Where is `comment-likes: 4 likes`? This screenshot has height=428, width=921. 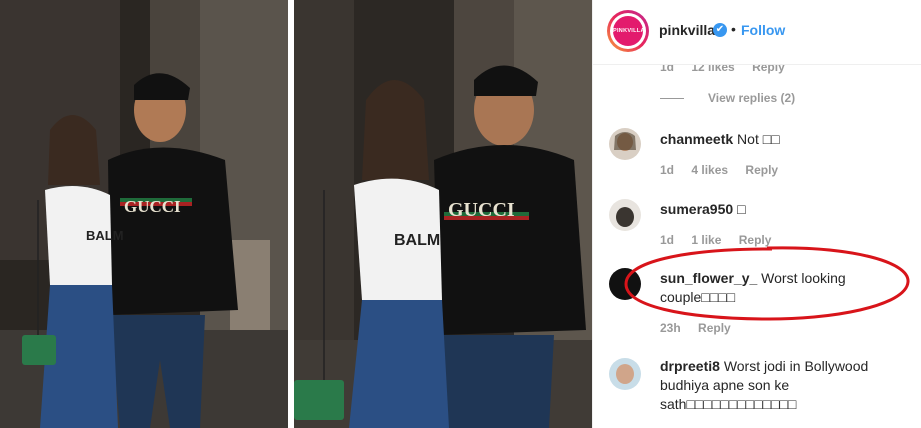
comment-likes: 4 likes is located at coordinates (709, 170).